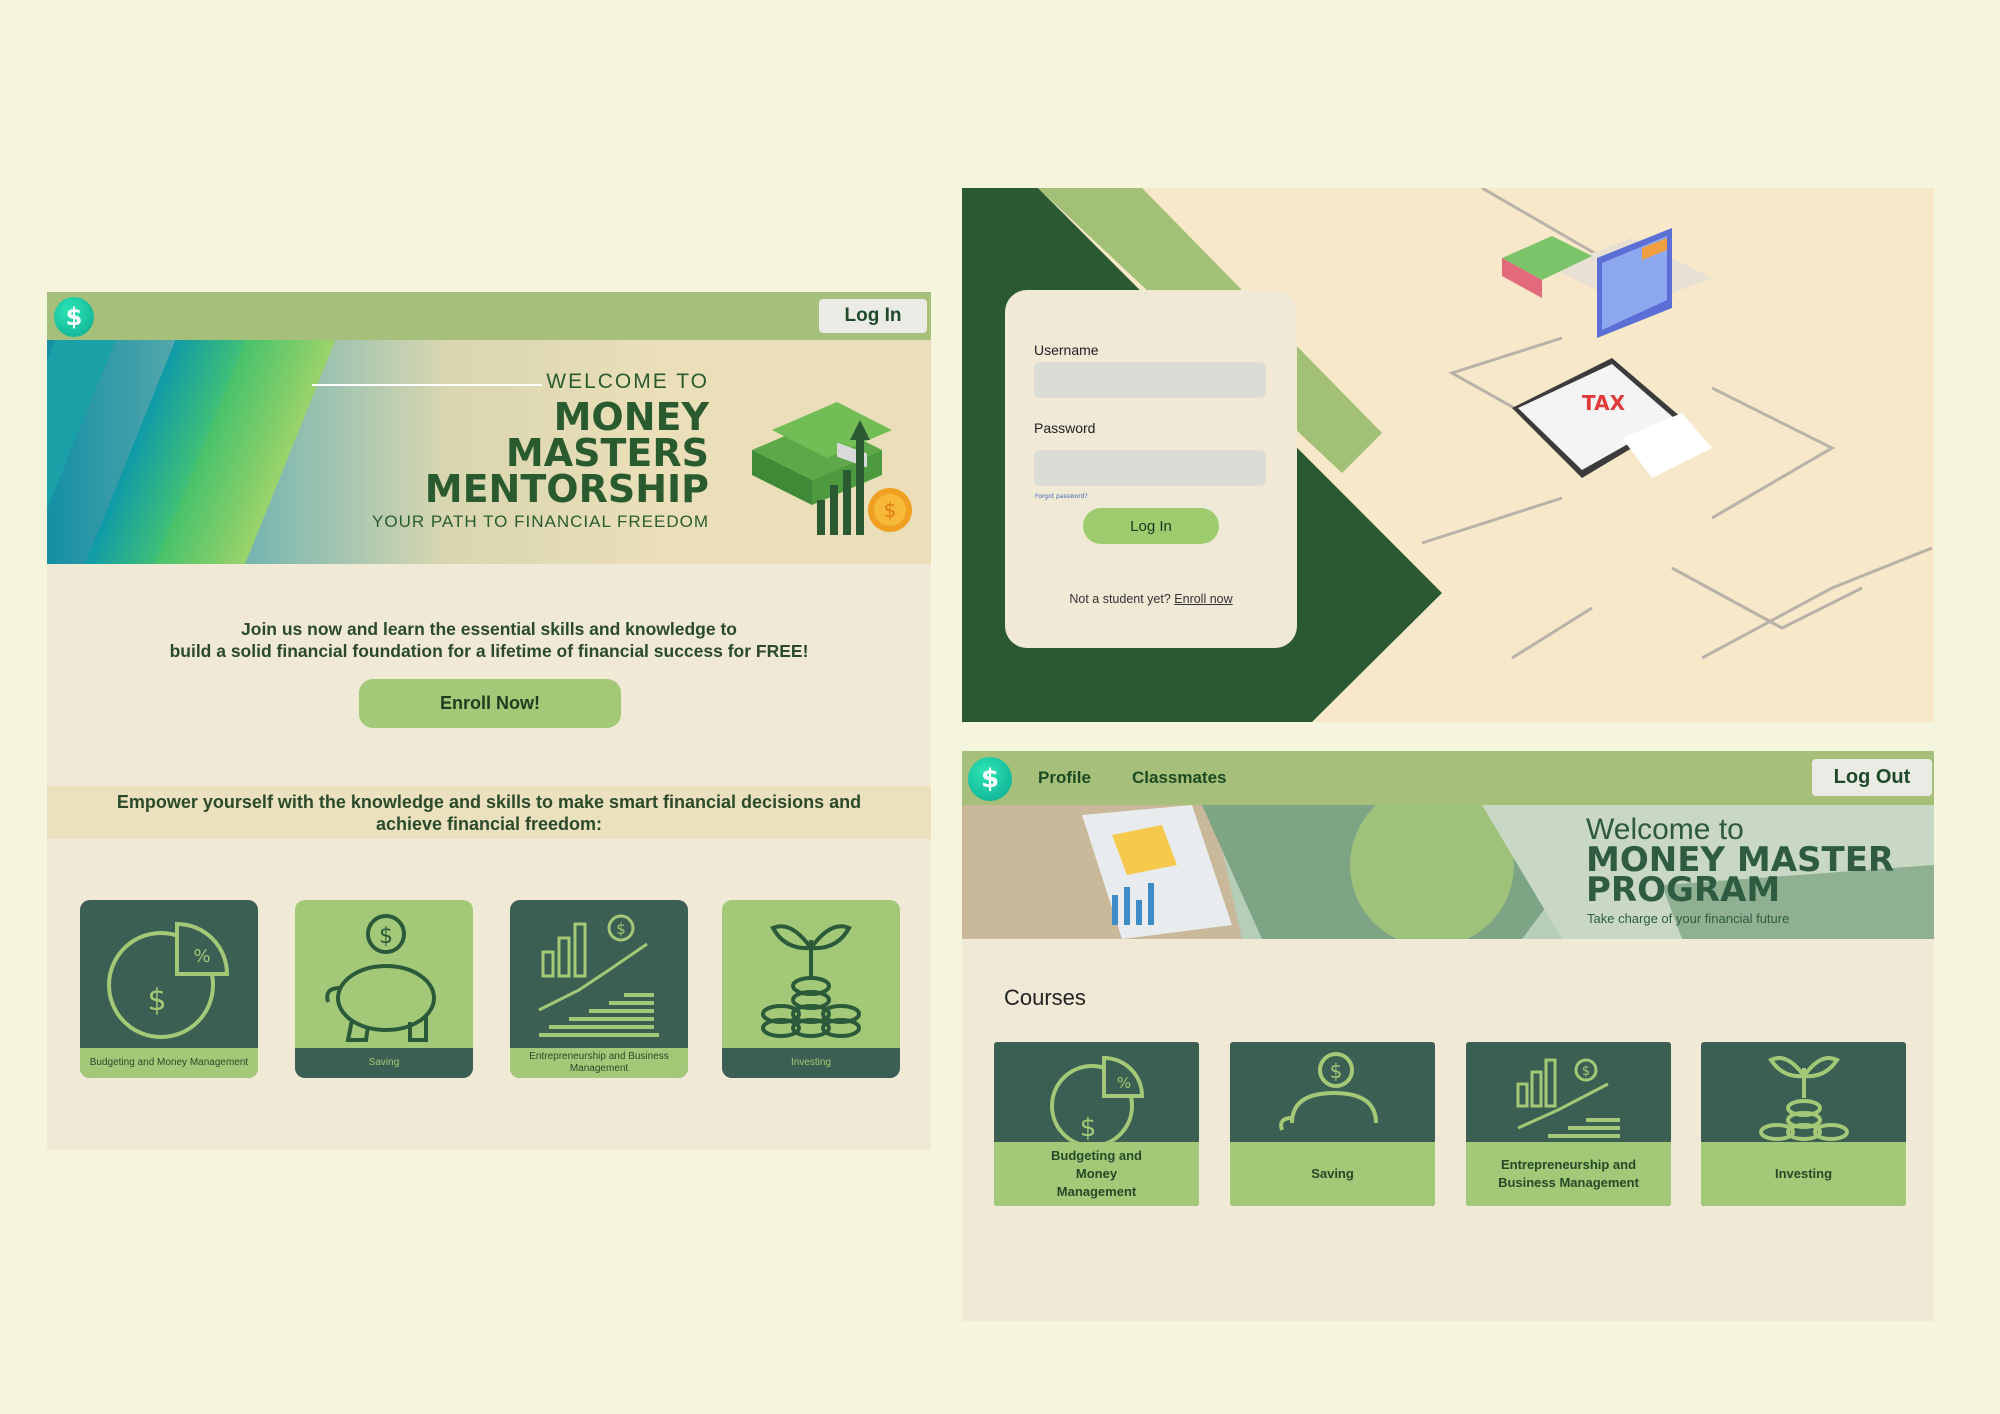 The image size is (2000, 1414). I want to click on tax-illustration-icon: TAX, so click(1677, 424).